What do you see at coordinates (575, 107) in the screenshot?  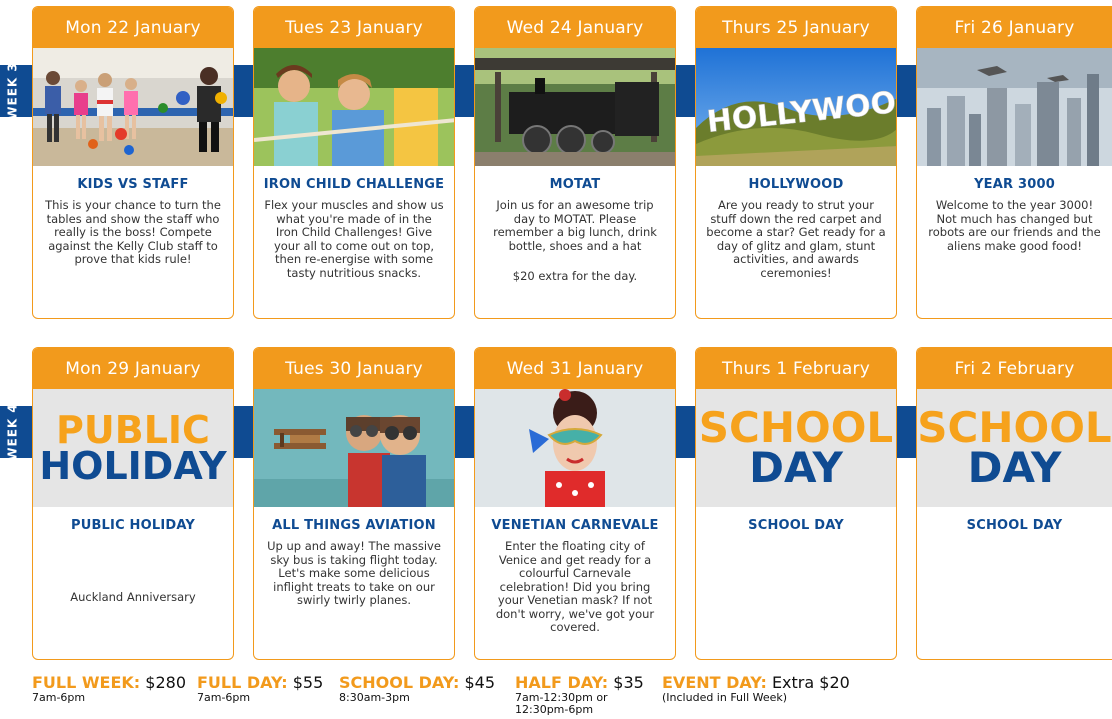 I see `steam-train-image` at bounding box center [575, 107].